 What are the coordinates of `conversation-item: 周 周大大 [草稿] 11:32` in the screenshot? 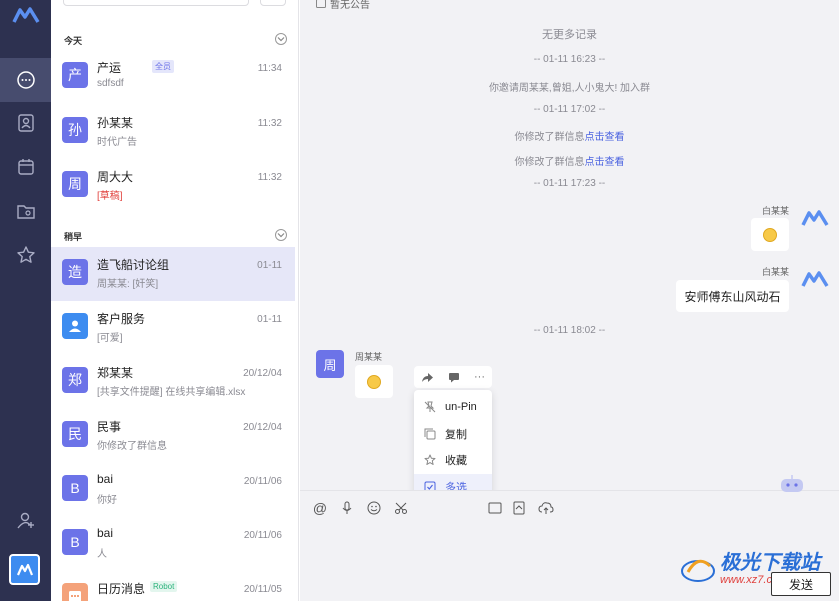 It's located at (173, 186).